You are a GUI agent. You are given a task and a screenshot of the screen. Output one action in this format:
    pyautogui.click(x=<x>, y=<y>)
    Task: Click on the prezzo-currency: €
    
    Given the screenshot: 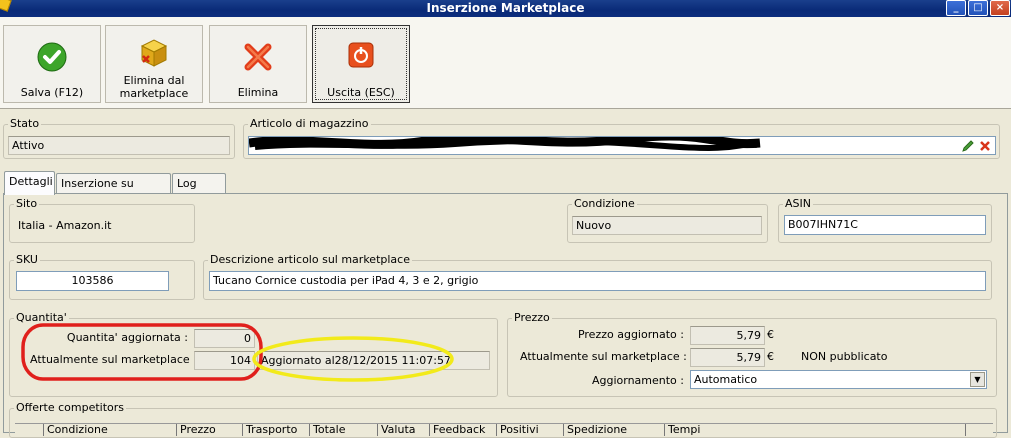 What is the action you would take?
    pyautogui.click(x=770, y=334)
    